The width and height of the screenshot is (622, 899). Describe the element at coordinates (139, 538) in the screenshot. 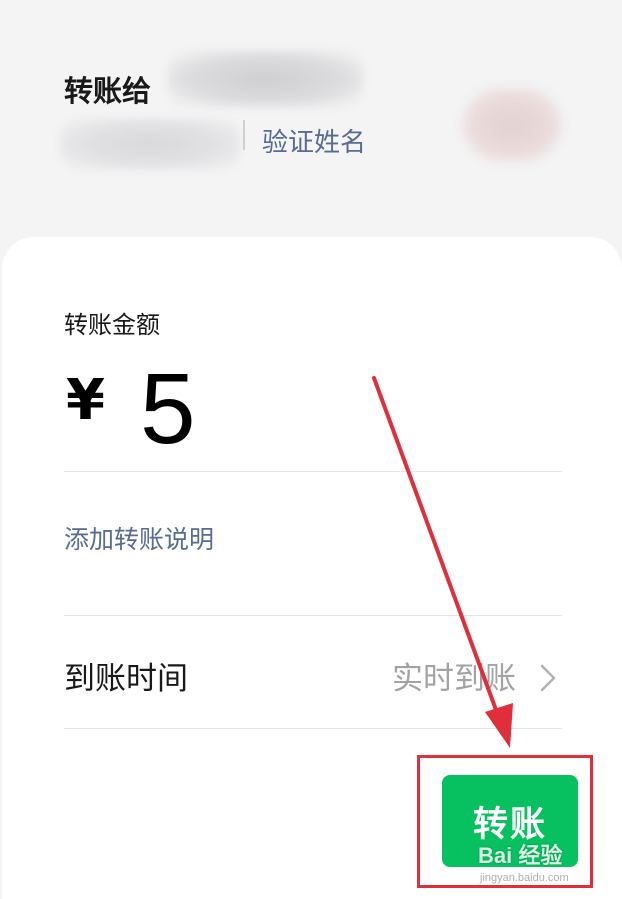

I see `add-note-link: 添加转账说明` at that location.